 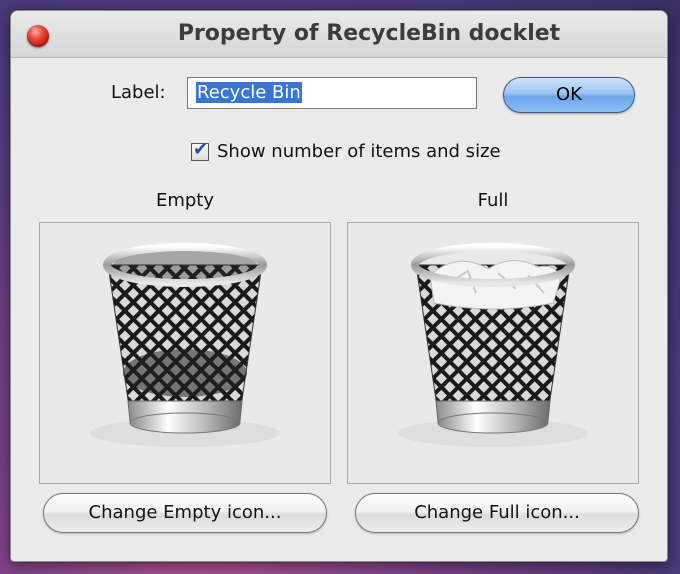 What do you see at coordinates (569, 95) in the screenshot?
I see `ok-button: OK` at bounding box center [569, 95].